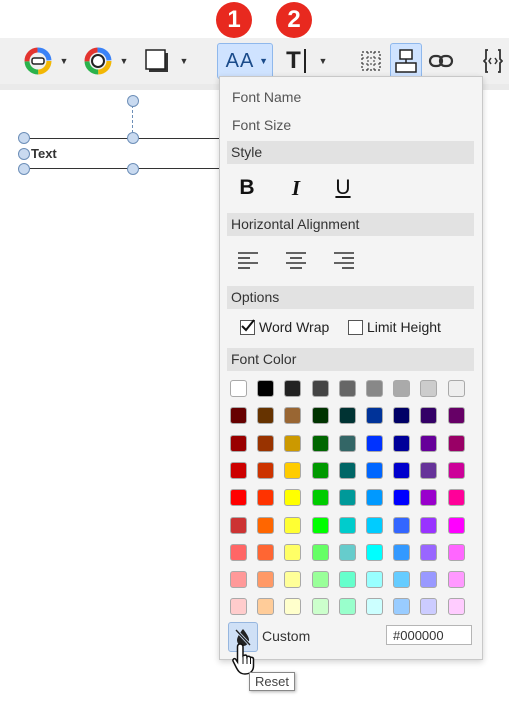 The image size is (509, 718). What do you see at coordinates (493, 61) in the screenshot?
I see `embed-button` at bounding box center [493, 61].